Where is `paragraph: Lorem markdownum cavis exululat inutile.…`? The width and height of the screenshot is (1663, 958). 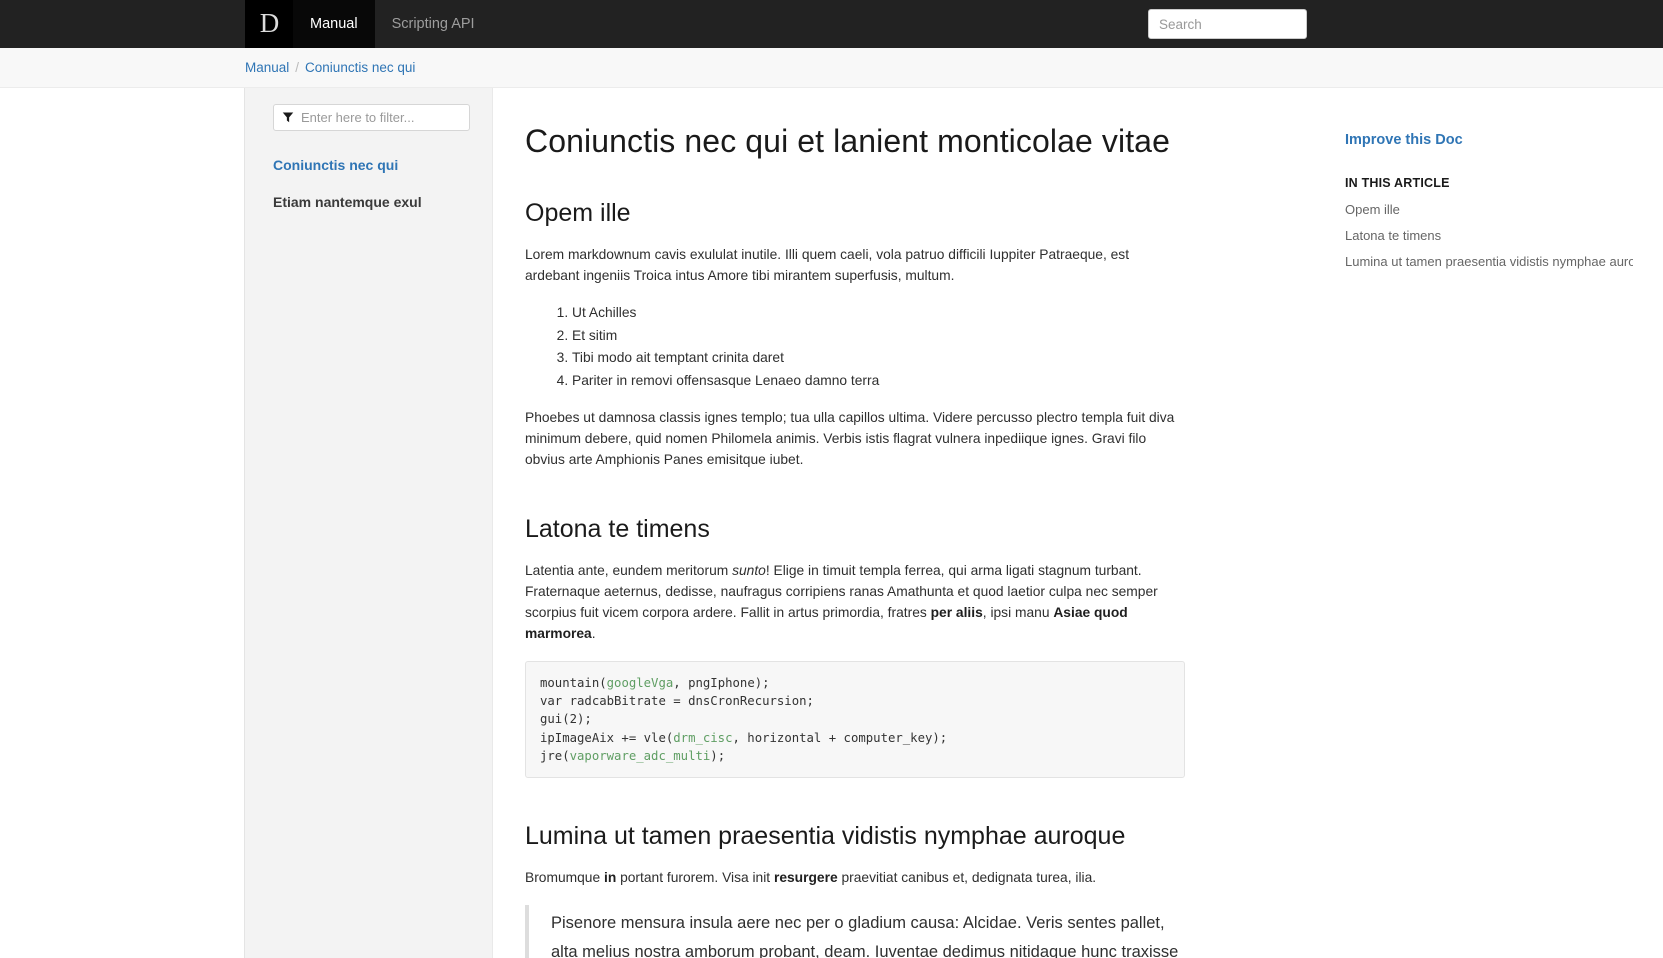
paragraph: Lorem markdownum cavis exululat inutile.… is located at coordinates (827, 265).